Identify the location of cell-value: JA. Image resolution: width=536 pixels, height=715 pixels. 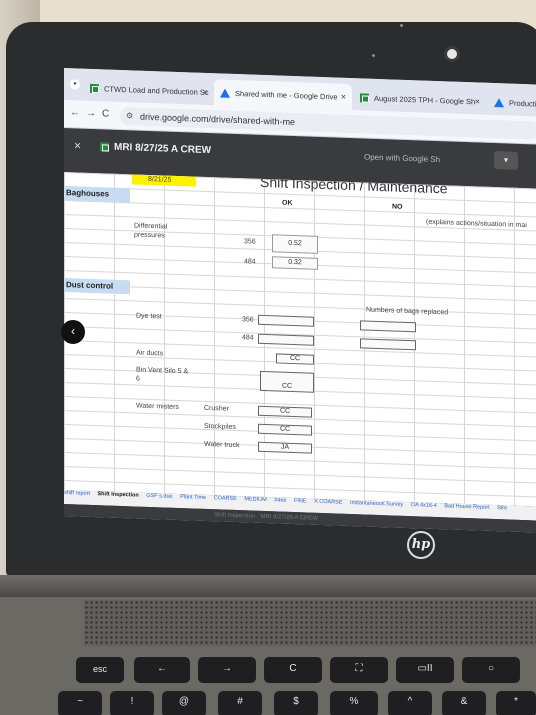
(285, 447).